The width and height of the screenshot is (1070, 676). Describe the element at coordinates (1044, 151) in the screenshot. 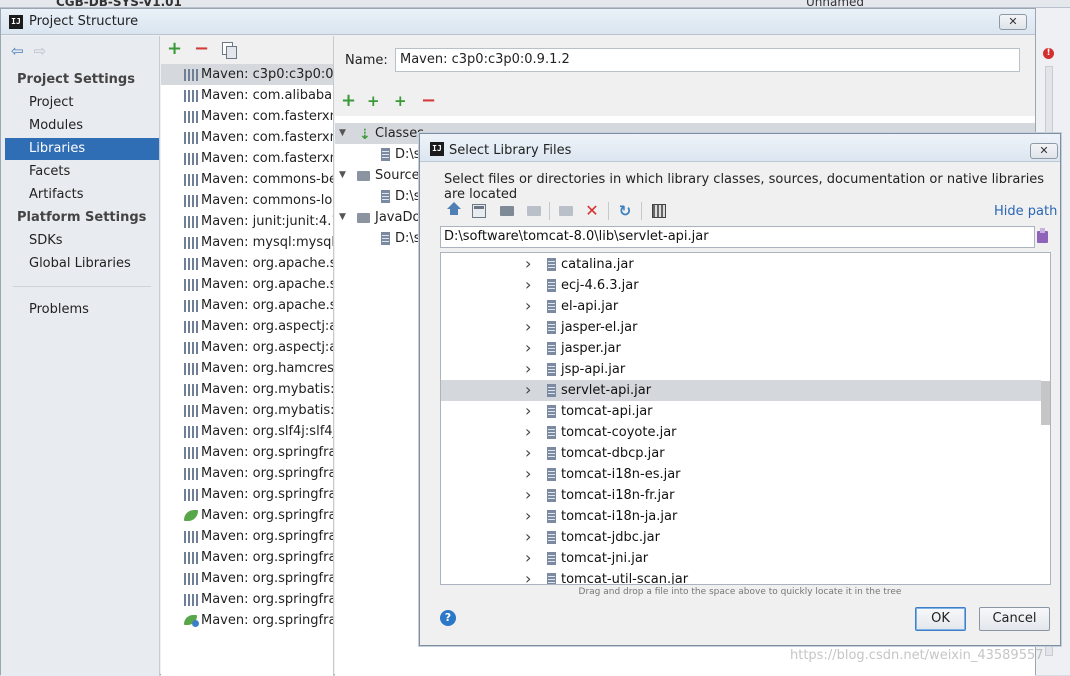

I see `dialog-close-button: ✕` at that location.